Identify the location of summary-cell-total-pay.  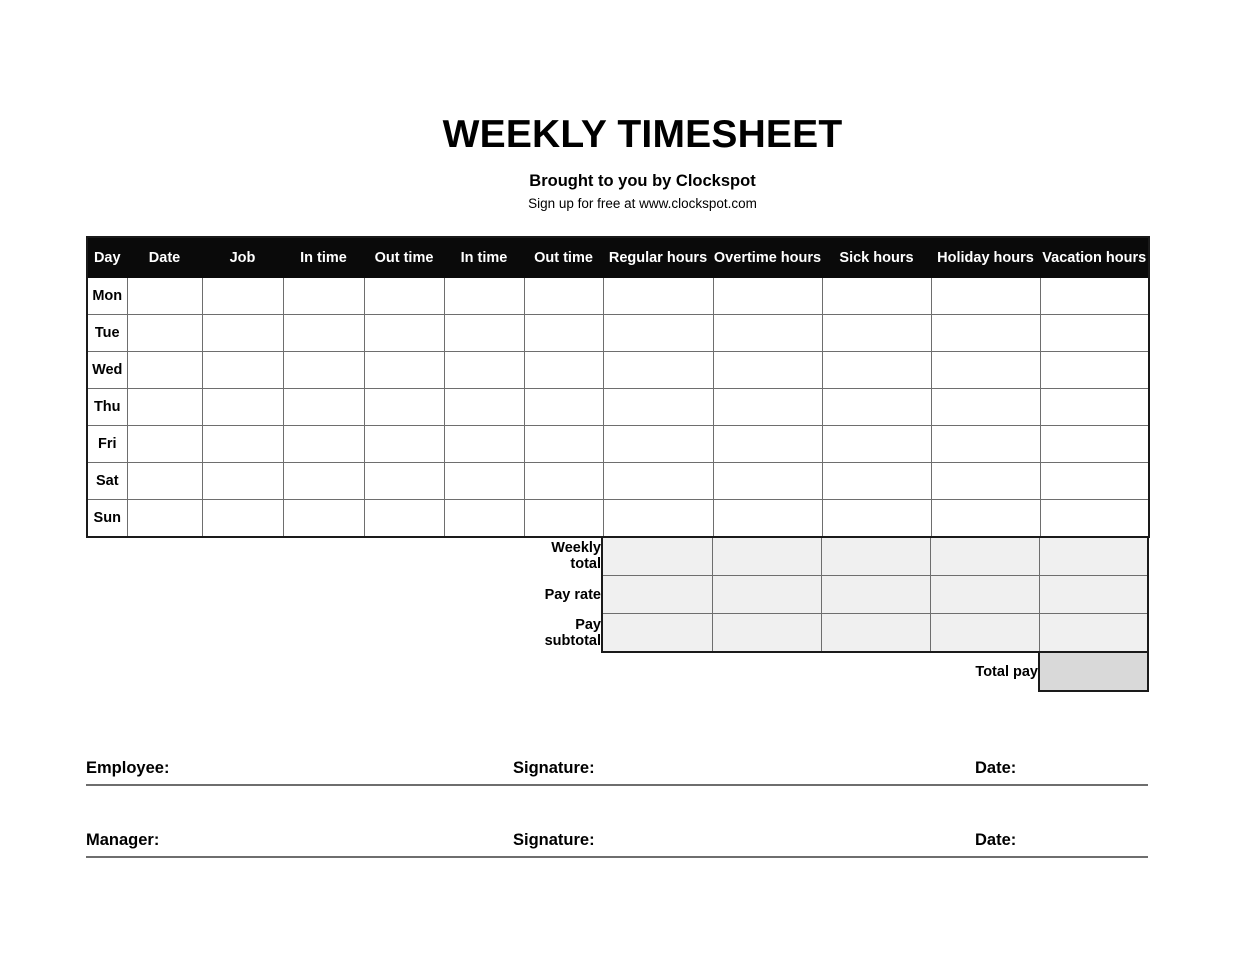
(1093, 671).